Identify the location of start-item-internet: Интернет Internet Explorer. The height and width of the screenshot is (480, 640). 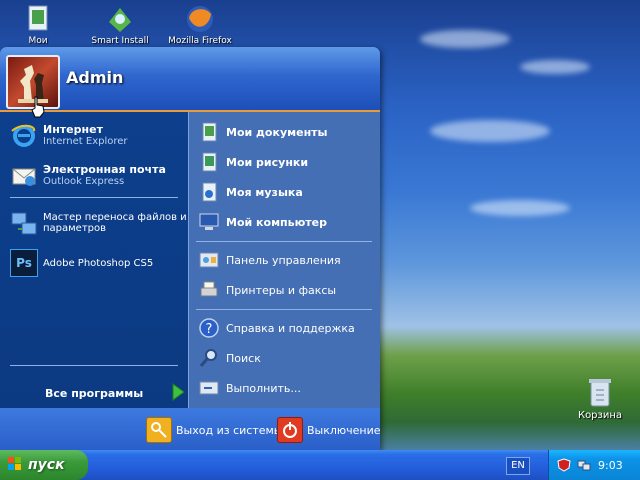
(69, 135).